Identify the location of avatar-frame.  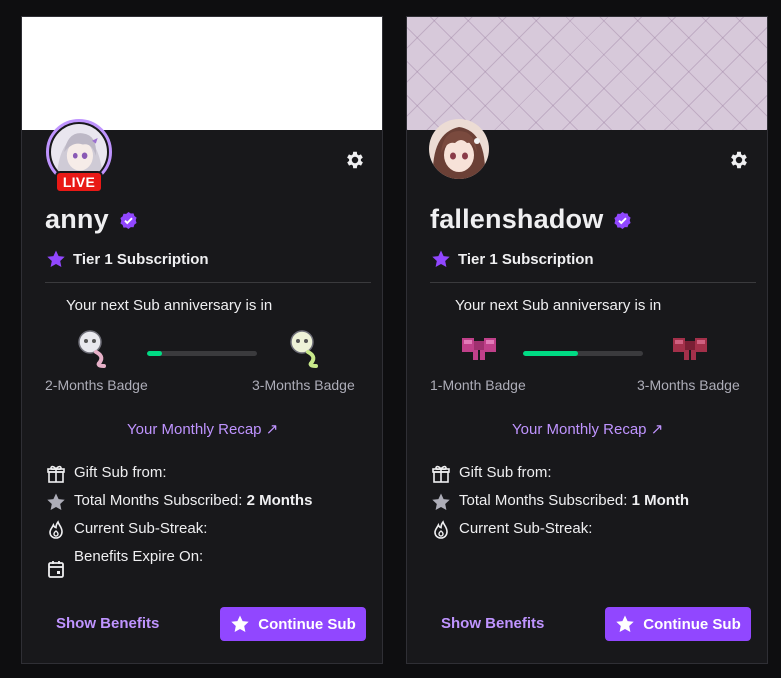
(459, 149).